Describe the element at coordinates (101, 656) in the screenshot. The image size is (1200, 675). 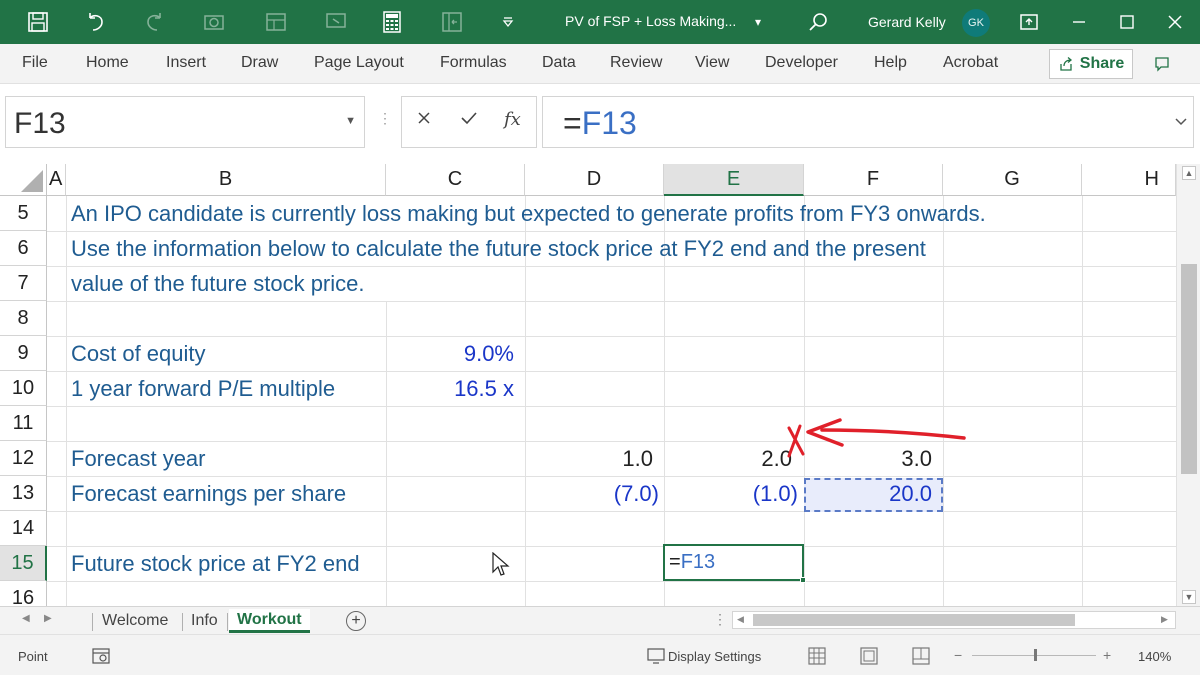
I see `macro-record-icon` at that location.